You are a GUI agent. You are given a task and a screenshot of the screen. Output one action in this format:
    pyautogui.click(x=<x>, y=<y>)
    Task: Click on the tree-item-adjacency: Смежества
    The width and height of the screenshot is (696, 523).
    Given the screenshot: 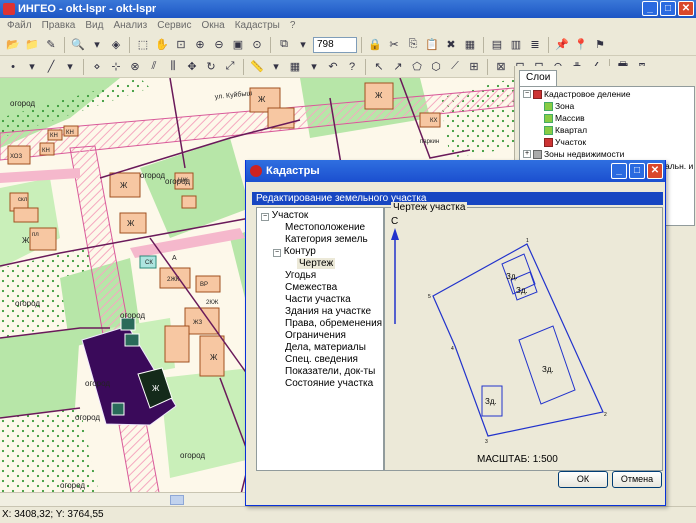 What is the action you would take?
    pyautogui.click(x=311, y=287)
    